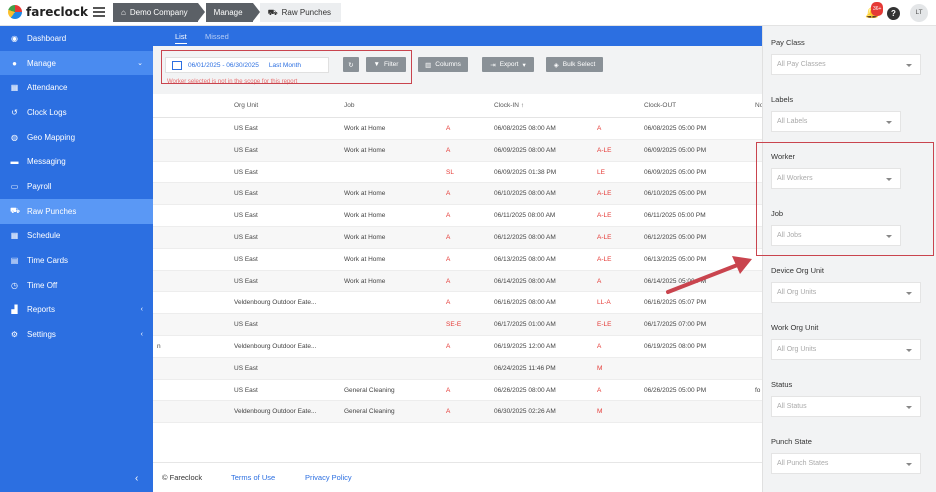 The image size is (936, 492). I want to click on cell-clock-in: 06/19/2025 12:00 AM, so click(525, 346).